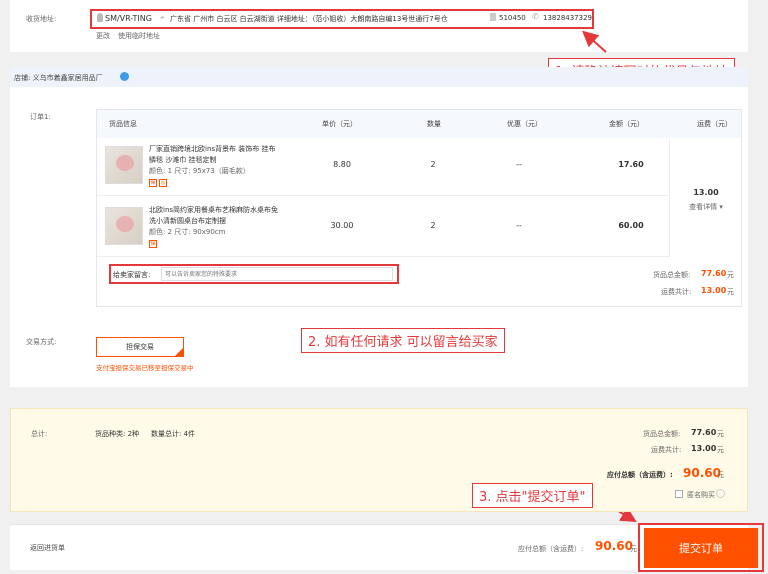 This screenshot has width=768, height=574. Describe the element at coordinates (662, 434) in the screenshot. I see `summary-goods-label: 货品总金额:` at that location.